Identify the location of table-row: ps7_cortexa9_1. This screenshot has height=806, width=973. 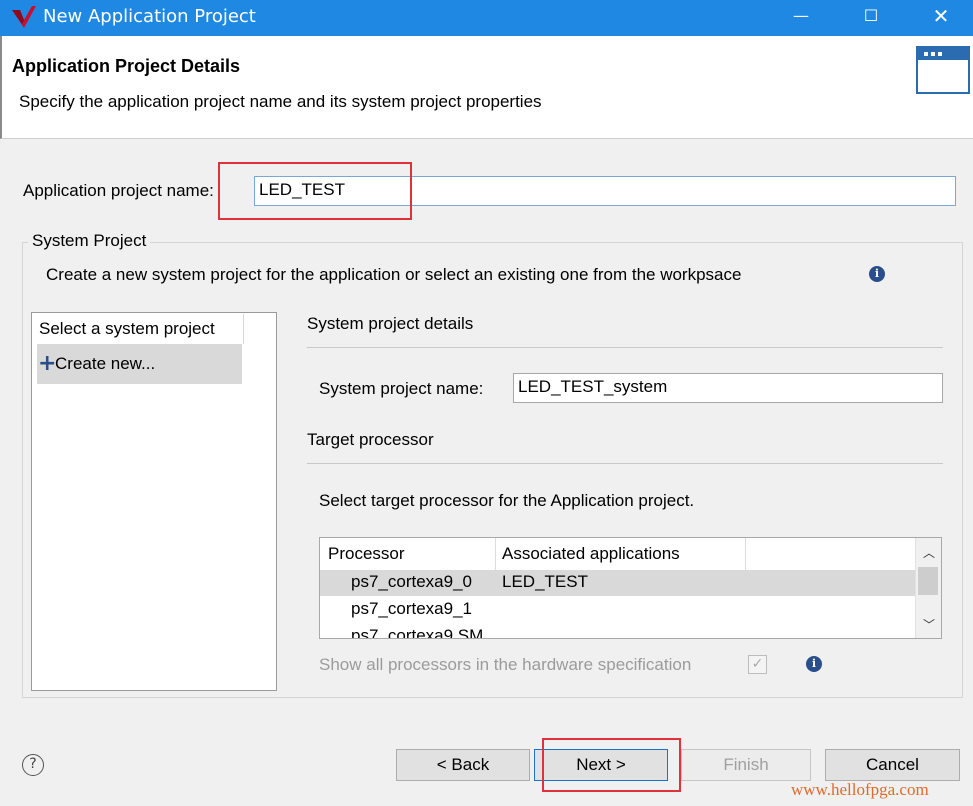
(618, 610).